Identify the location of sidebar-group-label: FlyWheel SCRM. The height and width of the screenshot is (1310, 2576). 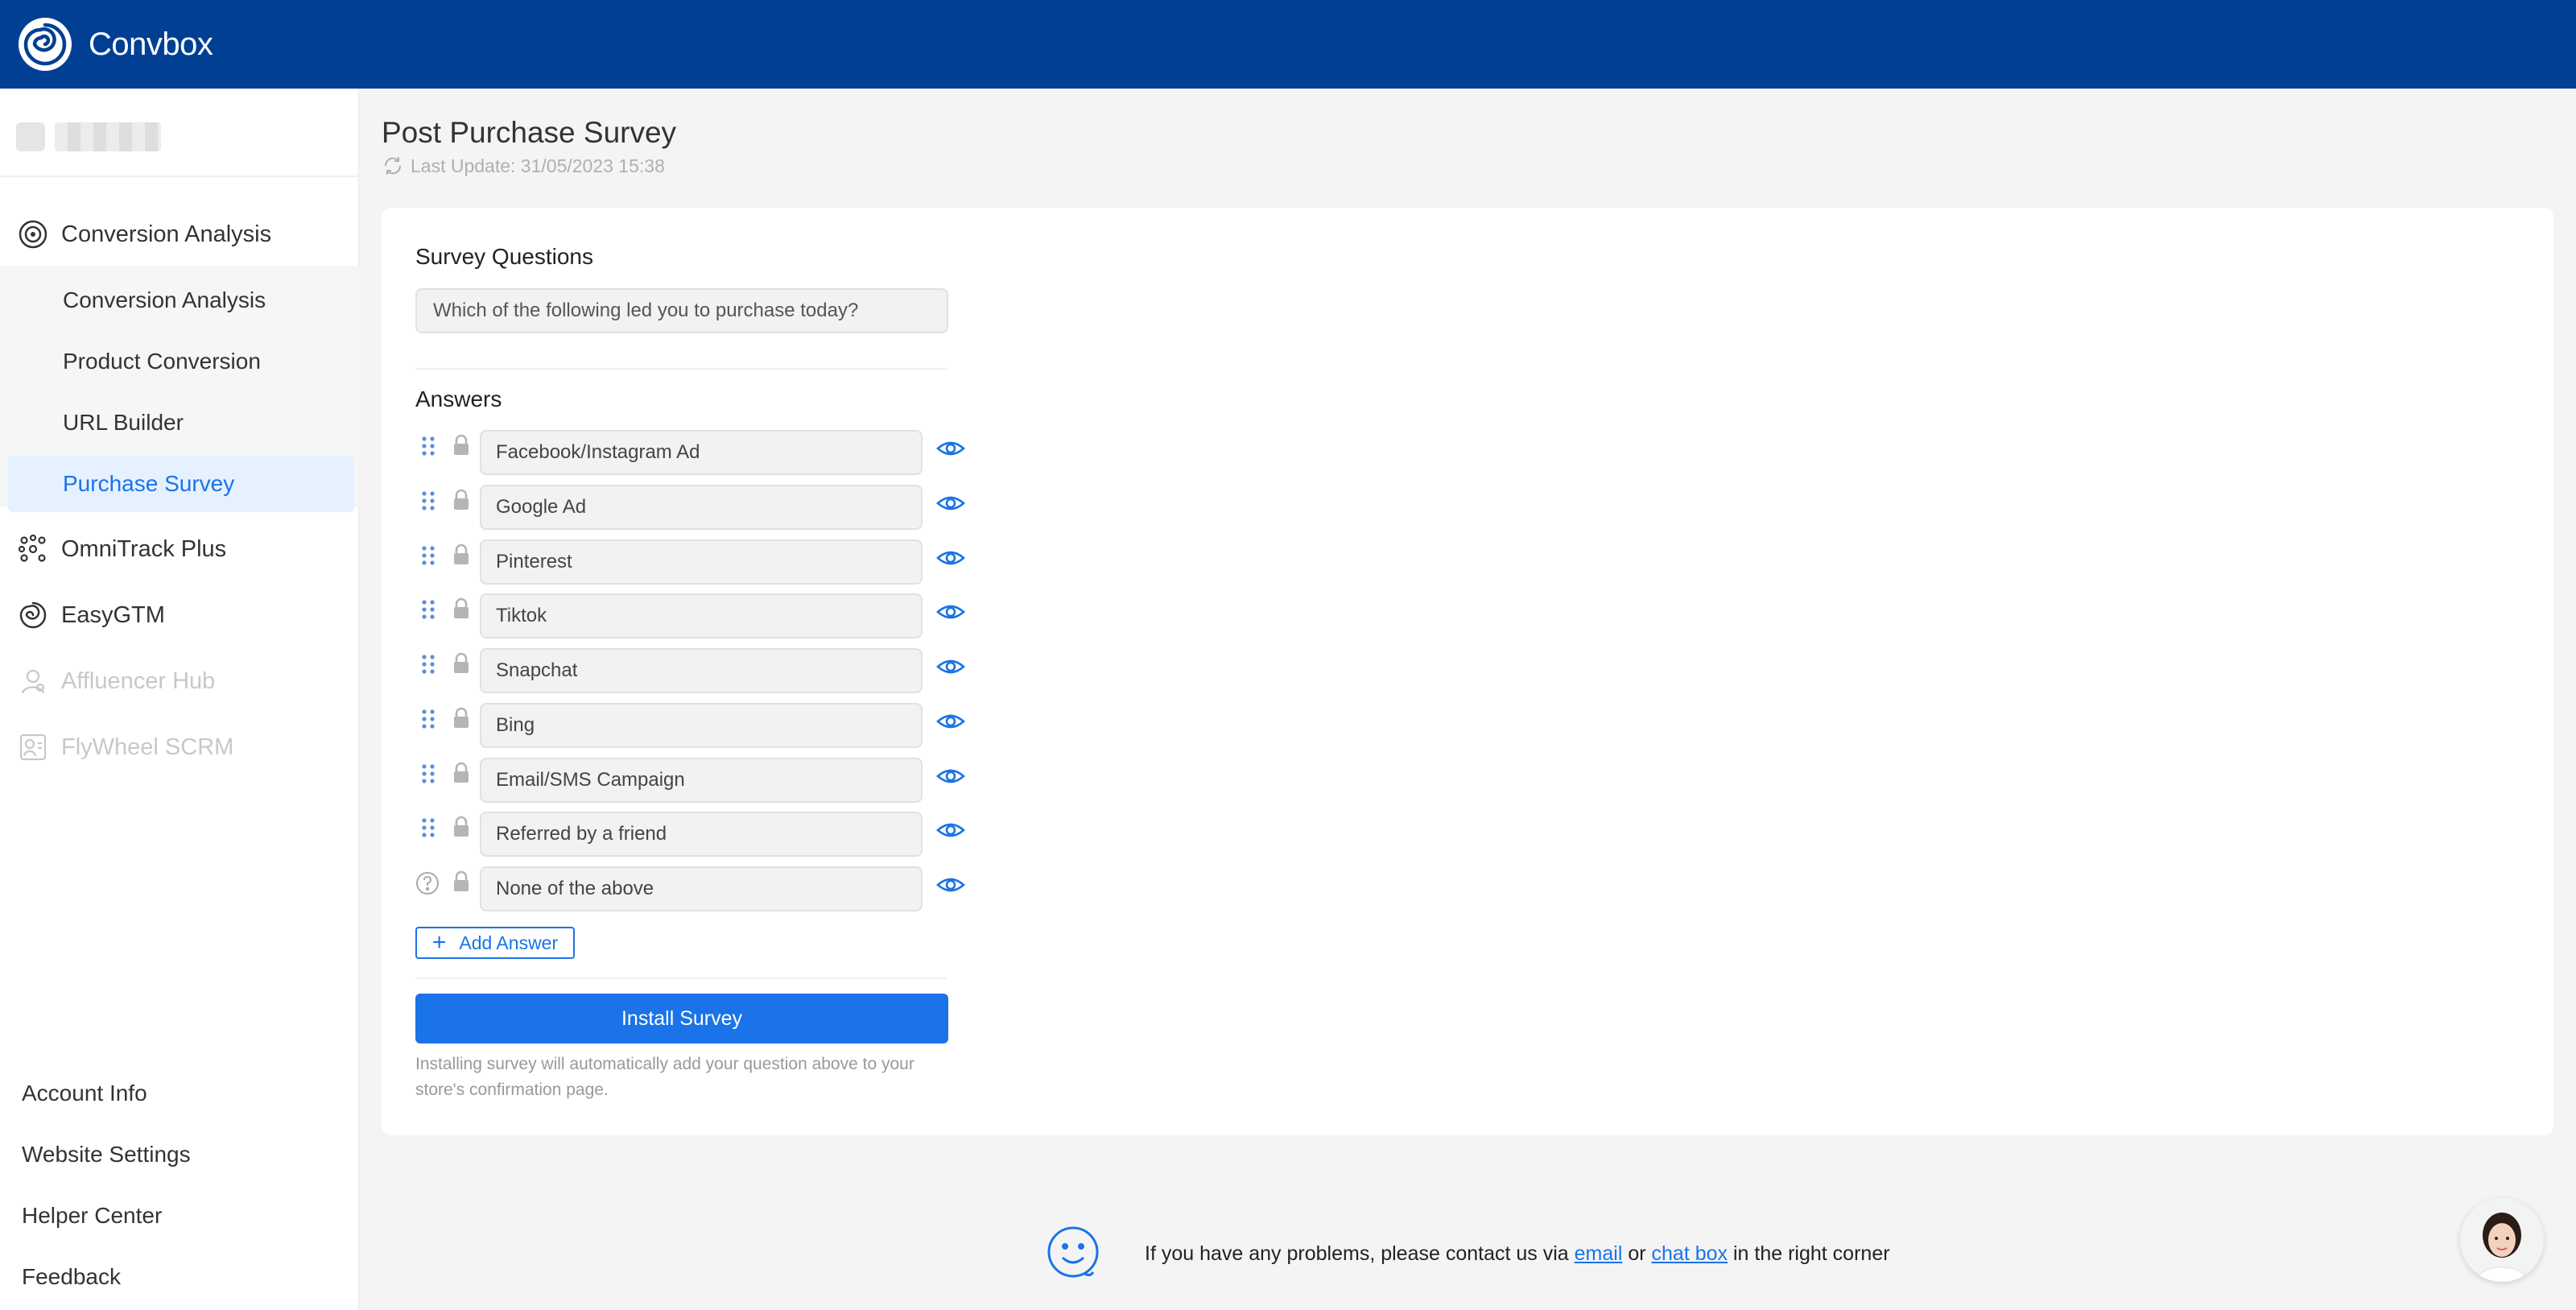
(147, 747).